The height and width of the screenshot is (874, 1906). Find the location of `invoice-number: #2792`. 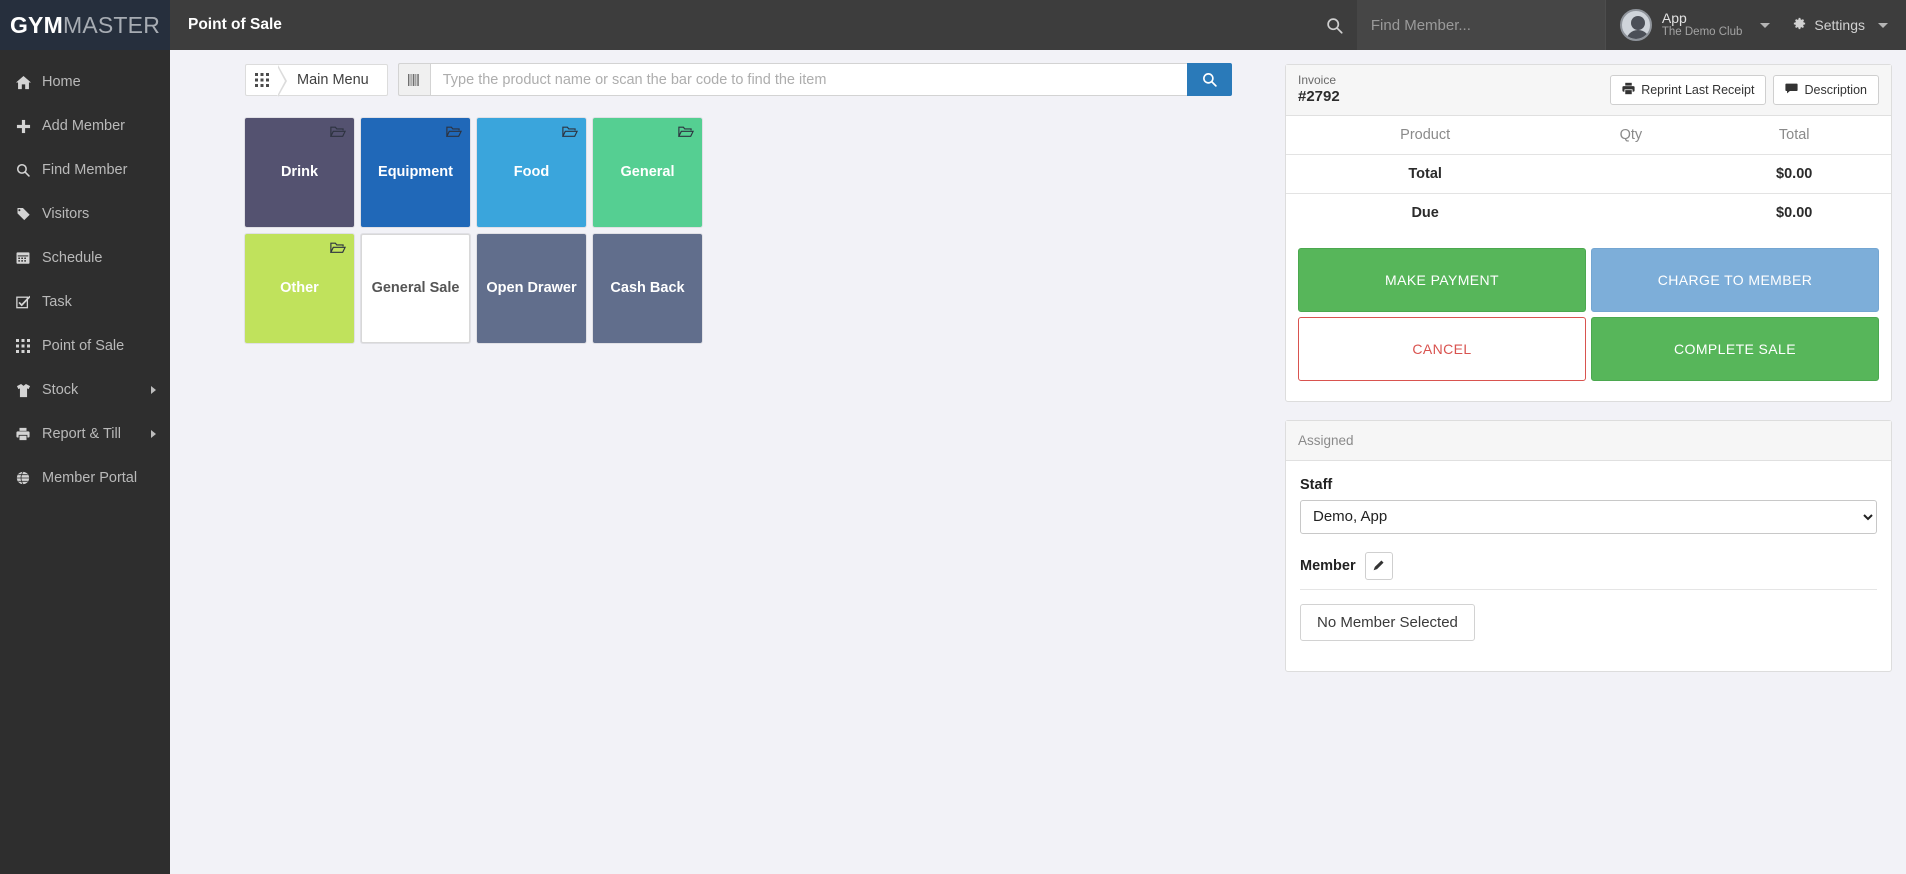

invoice-number: #2792 is located at coordinates (1319, 96).